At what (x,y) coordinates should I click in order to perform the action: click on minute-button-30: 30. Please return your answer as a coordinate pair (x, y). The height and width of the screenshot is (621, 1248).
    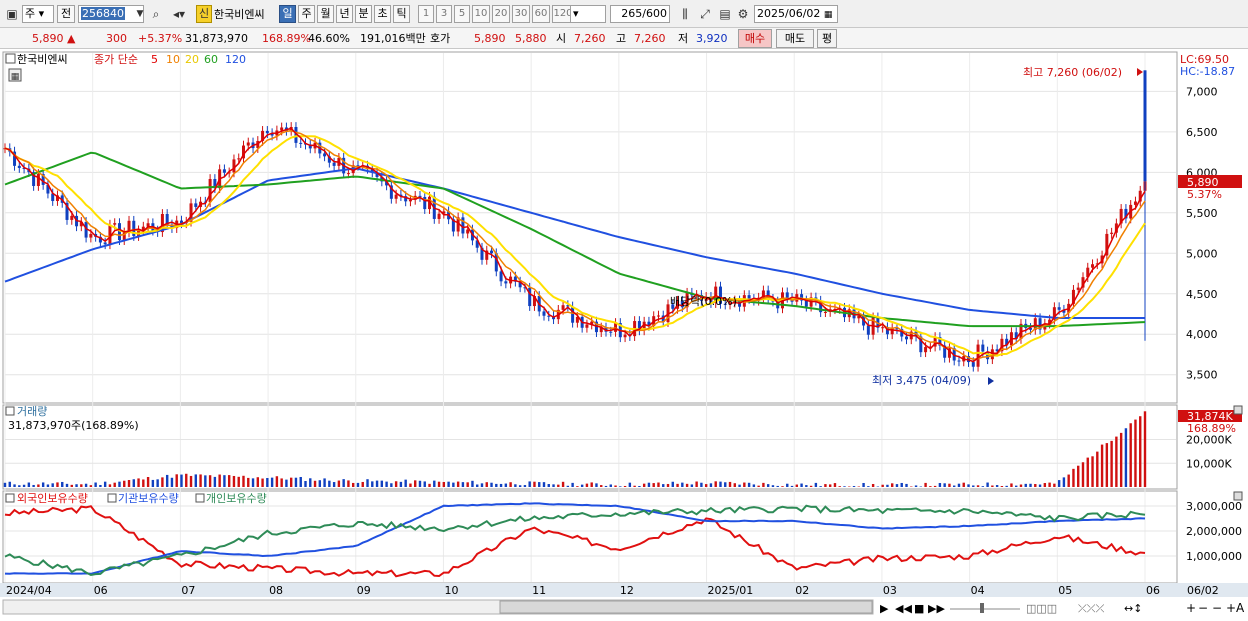
    Looking at the image, I should click on (521, 14).